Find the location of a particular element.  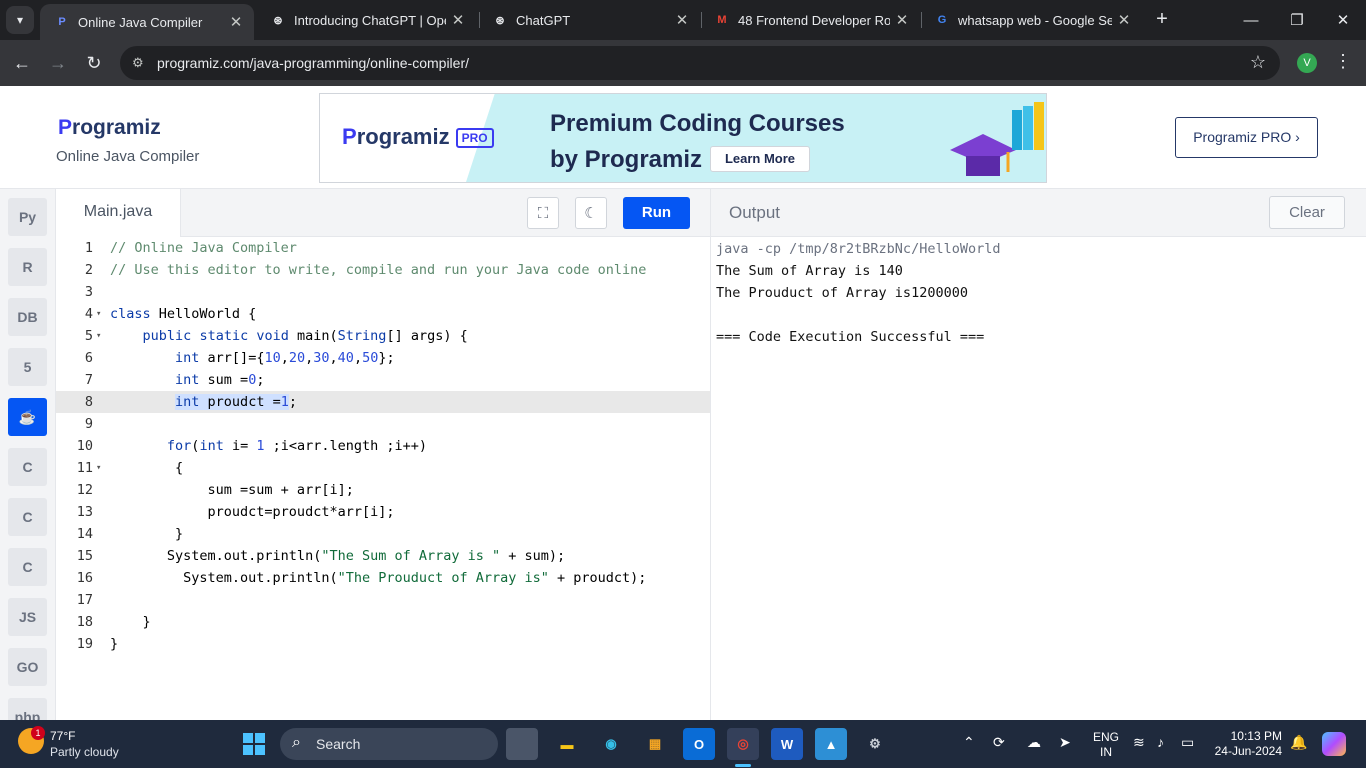

code-line: 13 proudct=proudct*arr[i]; is located at coordinates (383, 512).